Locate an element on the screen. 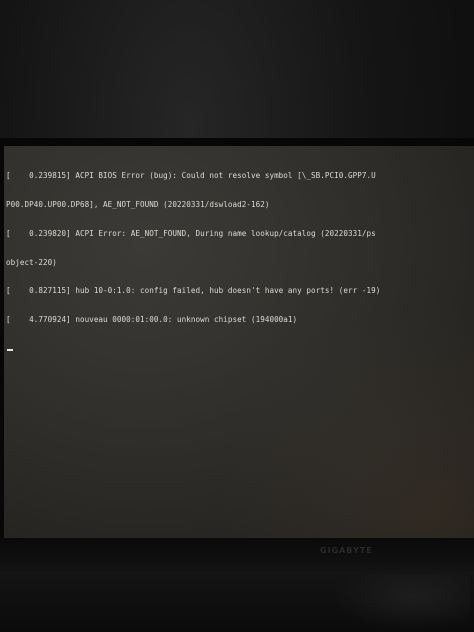 The height and width of the screenshot is (632, 474). monitor-chin is located at coordinates (237, 554).